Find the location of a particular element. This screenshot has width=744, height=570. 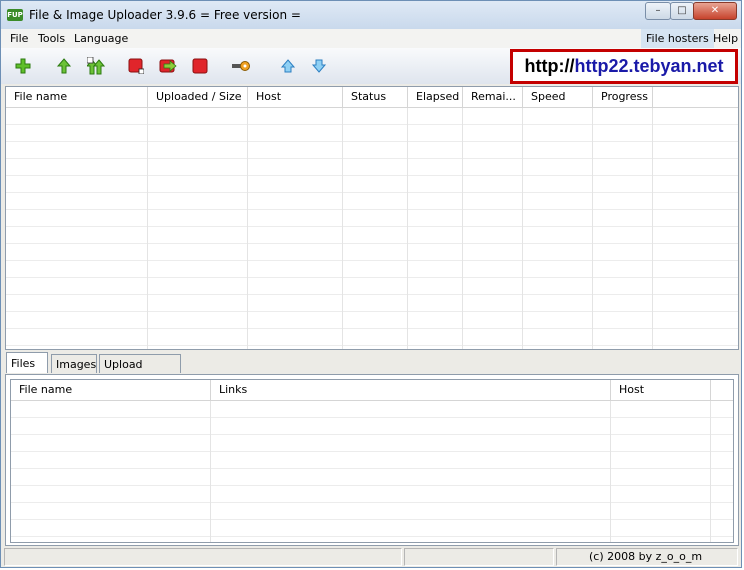

app-icon: FUP is located at coordinates (15, 15).